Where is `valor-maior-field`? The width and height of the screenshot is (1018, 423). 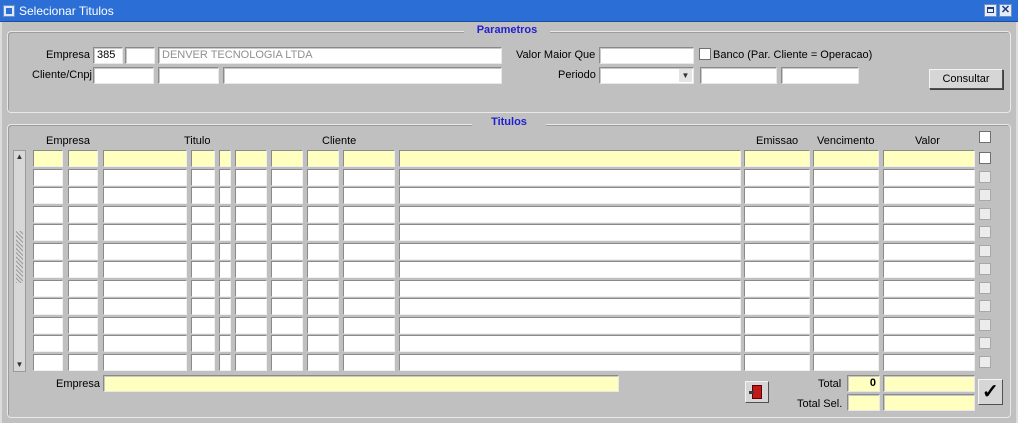 valor-maior-field is located at coordinates (646, 55).